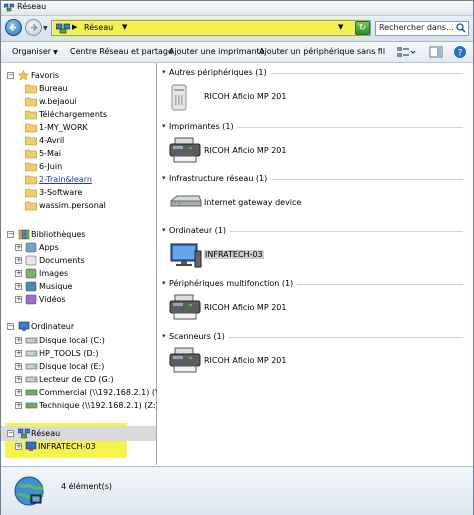 The height and width of the screenshot is (515, 474). Describe the element at coordinates (121, 51) in the screenshot. I see `network-center-button: Centre Réseau et partage` at that location.